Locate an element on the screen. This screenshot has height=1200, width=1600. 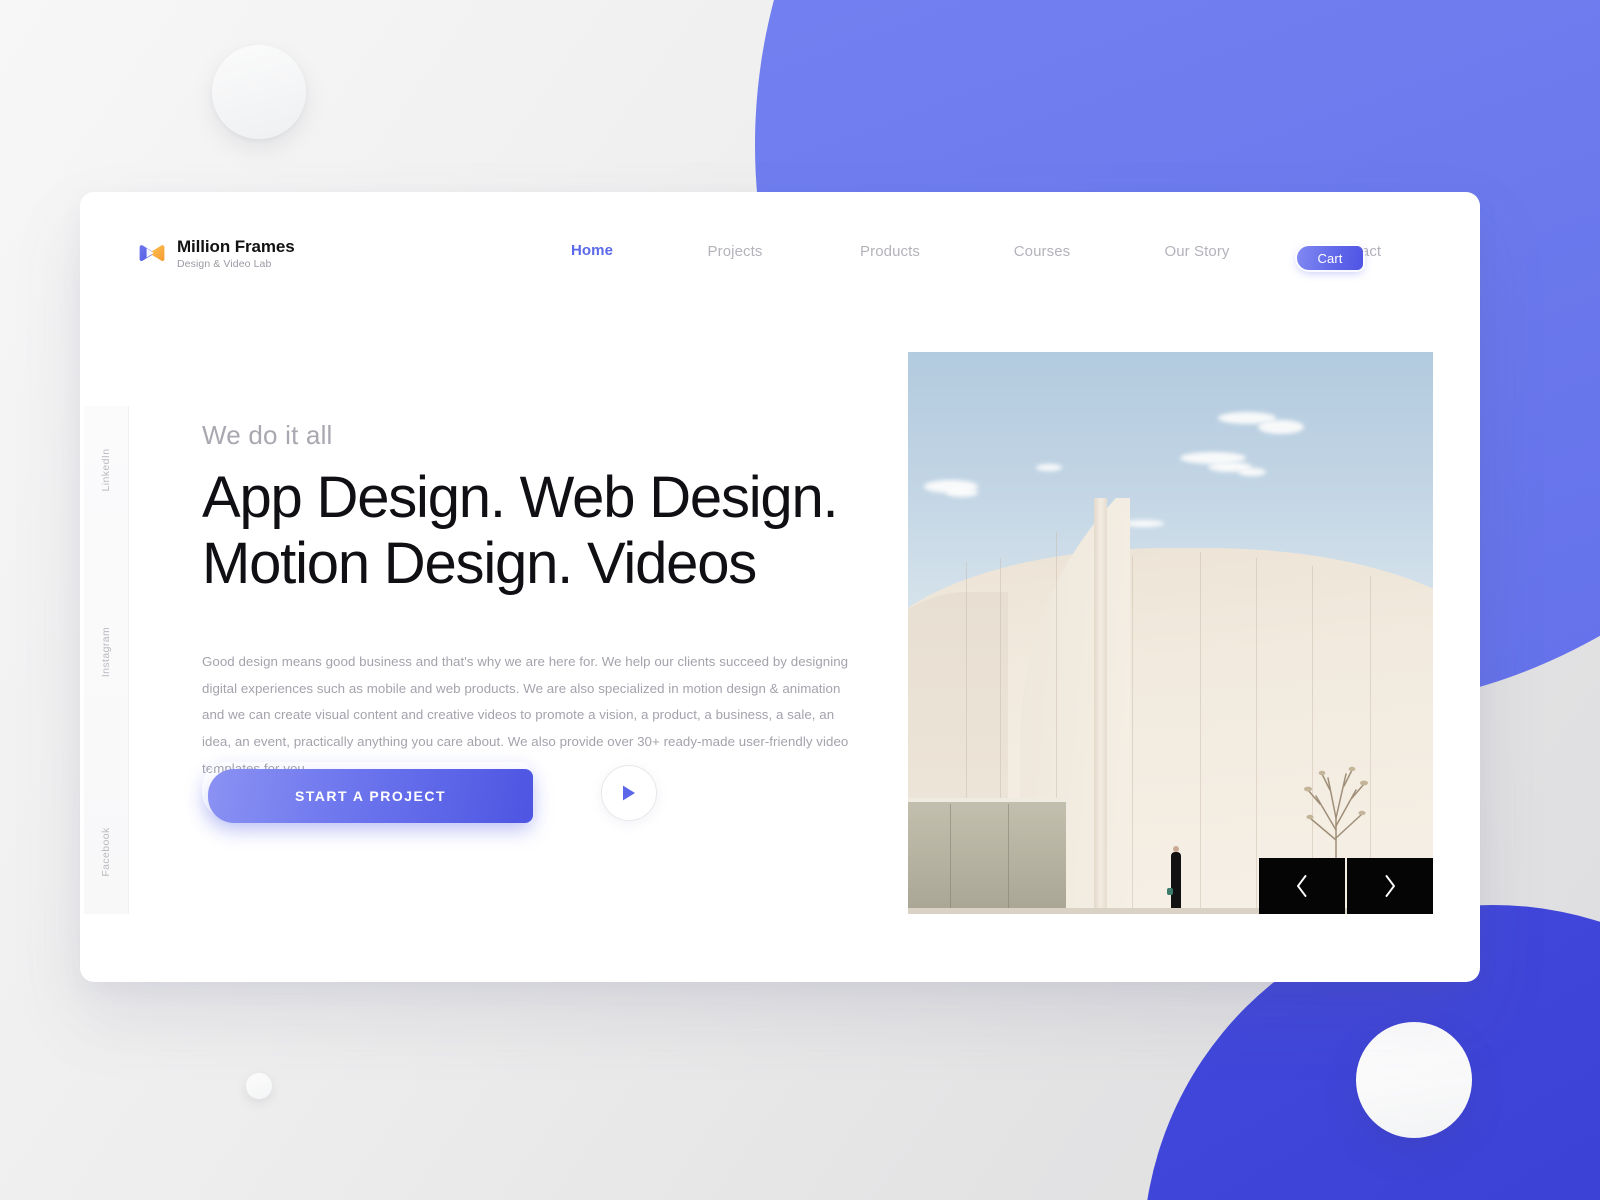
nav-item-our-story: Our Story is located at coordinates (1196, 251).